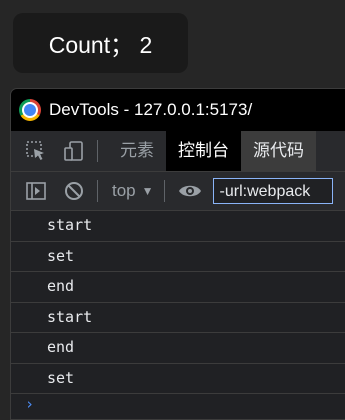 The image size is (345, 420). What do you see at coordinates (74, 191) in the screenshot?
I see `clear-console-icon` at bounding box center [74, 191].